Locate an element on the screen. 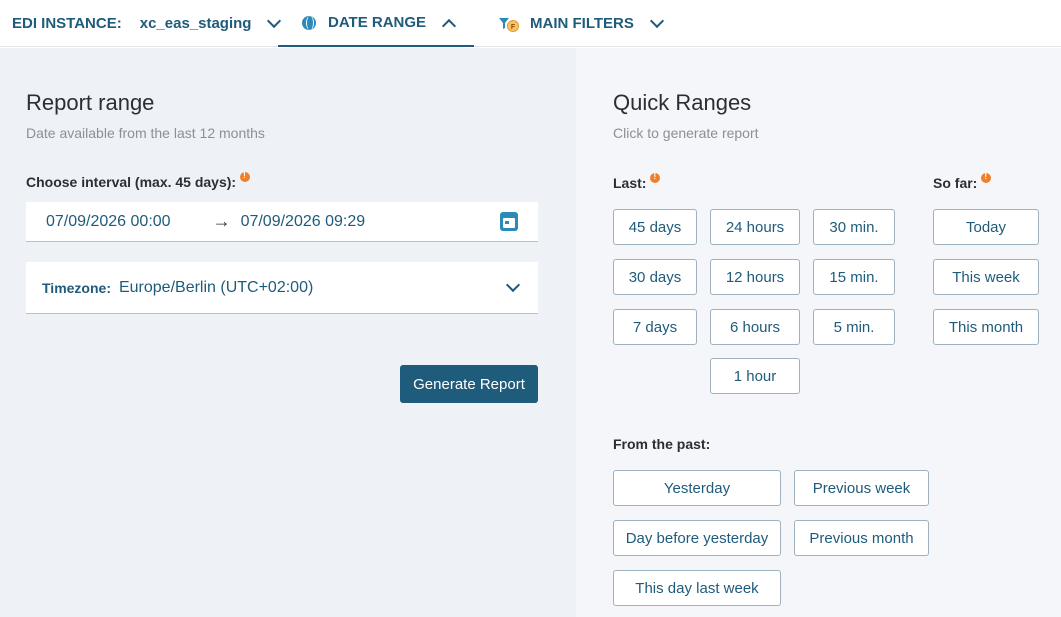 Image resolution: width=1061 pixels, height=617 pixels. quick-range-yesterday: Yesterday is located at coordinates (697, 488).